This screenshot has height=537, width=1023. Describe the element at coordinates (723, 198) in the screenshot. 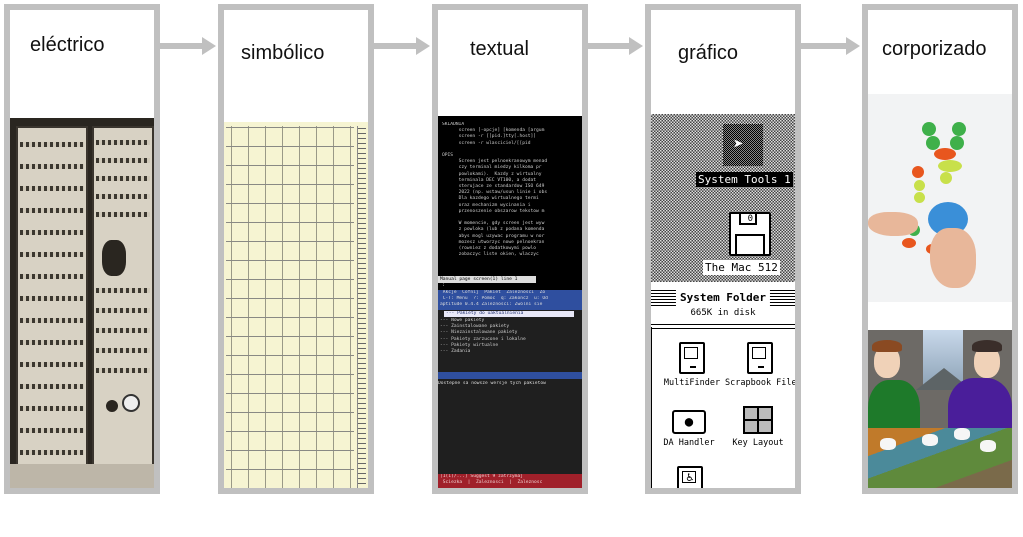

I see `desktop-pattern: ➤ System Tools 1 0 The Mac 512` at that location.